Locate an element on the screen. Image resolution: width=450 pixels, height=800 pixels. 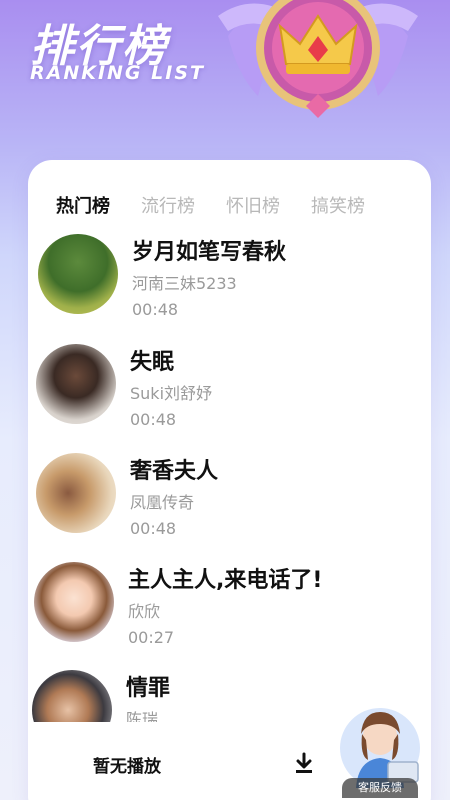
support-agent-icon is located at coordinates (380, 748).